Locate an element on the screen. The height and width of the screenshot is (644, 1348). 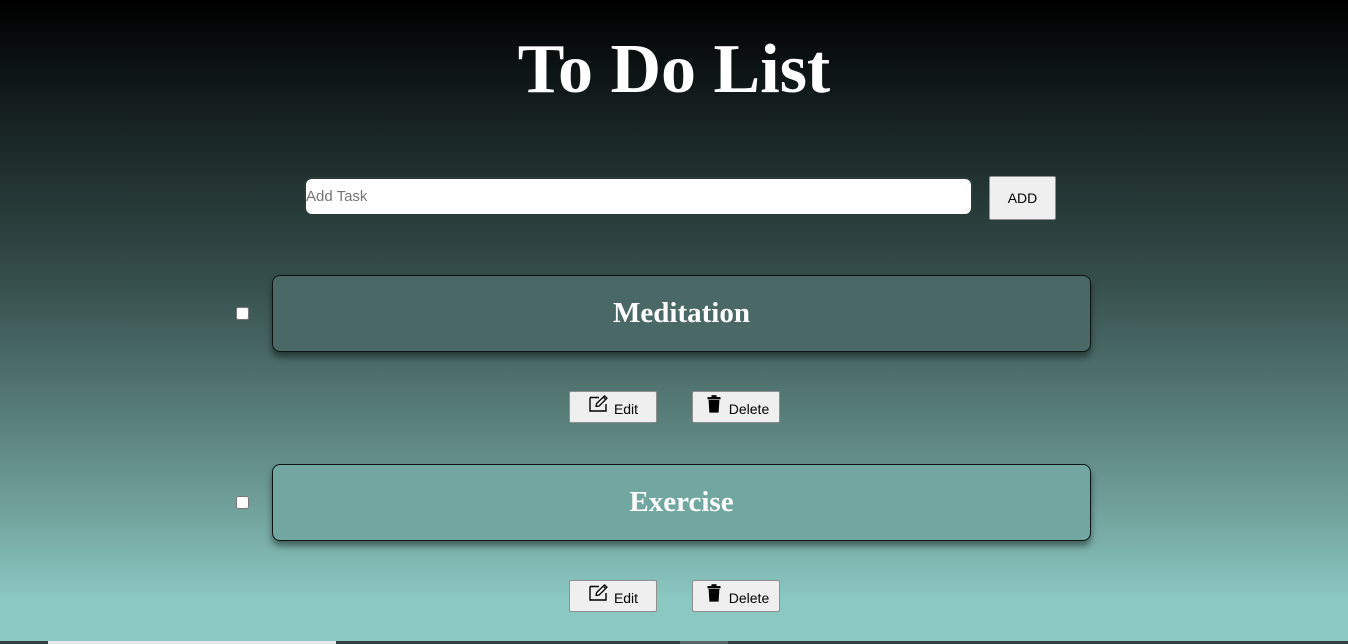
task-title: Meditation is located at coordinates (681, 313).